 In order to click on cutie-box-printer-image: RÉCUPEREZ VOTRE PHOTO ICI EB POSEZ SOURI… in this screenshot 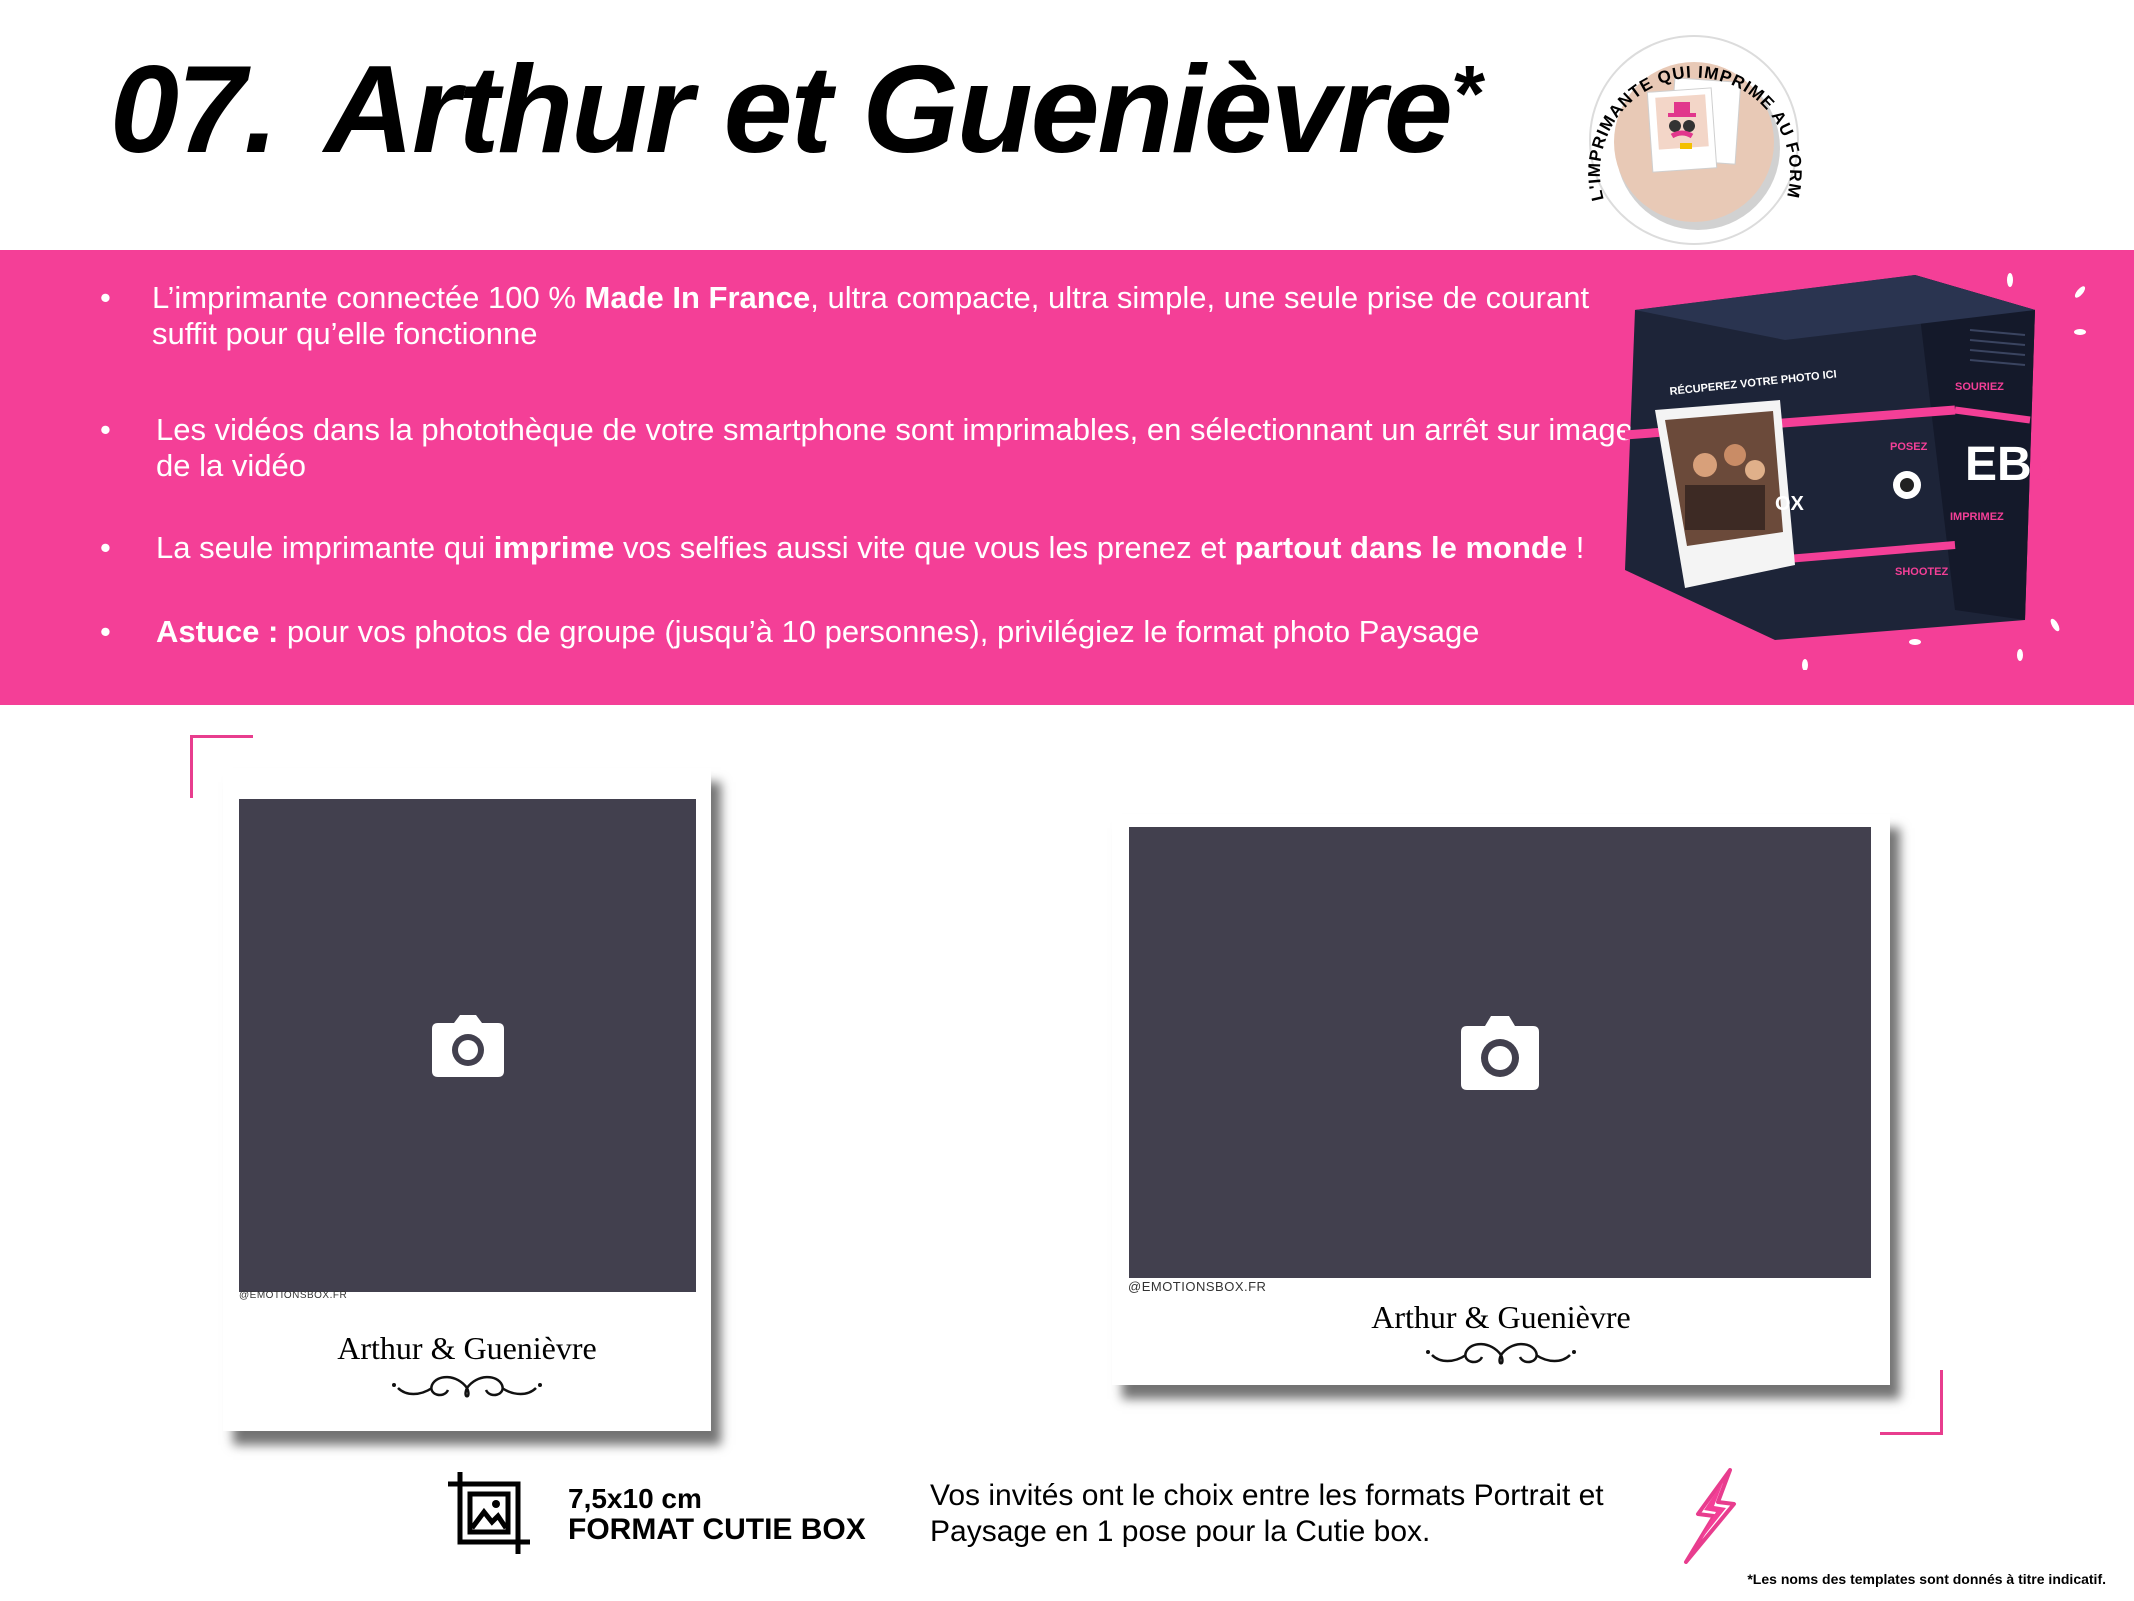, I will do `click(1855, 471)`.